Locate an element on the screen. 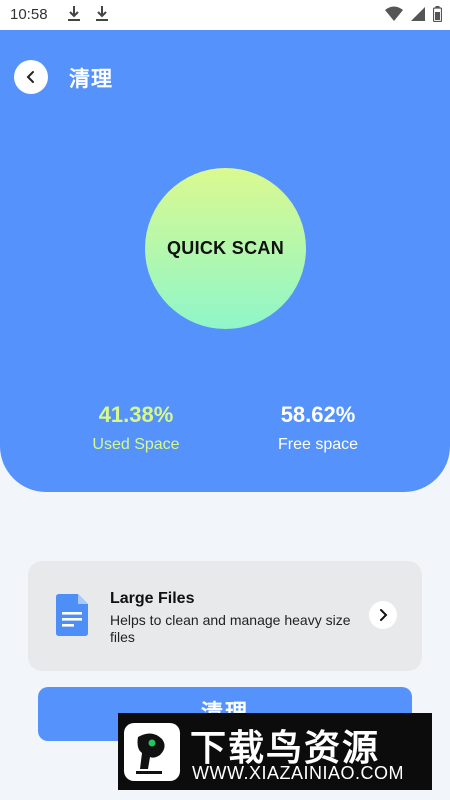  large-files-title: Large Files is located at coordinates (152, 598).